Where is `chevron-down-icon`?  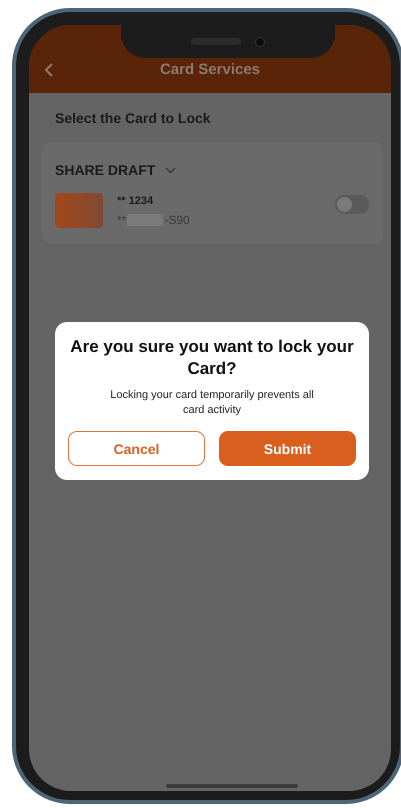
chevron-down-icon is located at coordinates (170, 170).